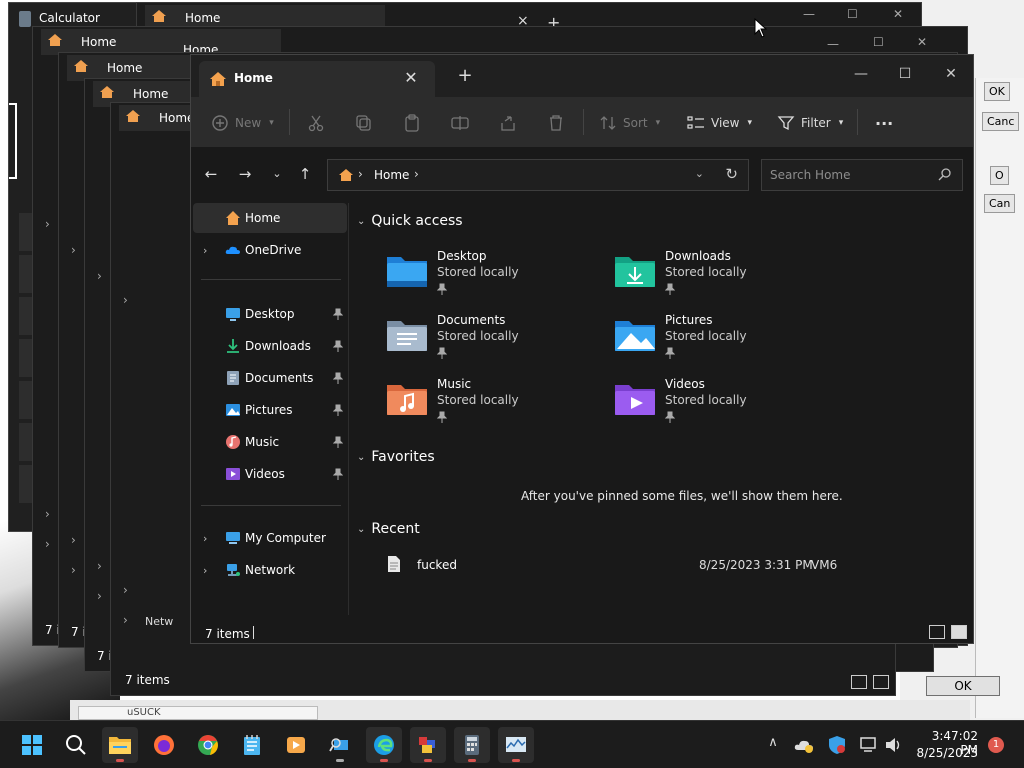 The width and height of the screenshot is (1024, 768). Describe the element at coordinates (516, 745) in the screenshot. I see `taskbar-system-monitor` at that location.